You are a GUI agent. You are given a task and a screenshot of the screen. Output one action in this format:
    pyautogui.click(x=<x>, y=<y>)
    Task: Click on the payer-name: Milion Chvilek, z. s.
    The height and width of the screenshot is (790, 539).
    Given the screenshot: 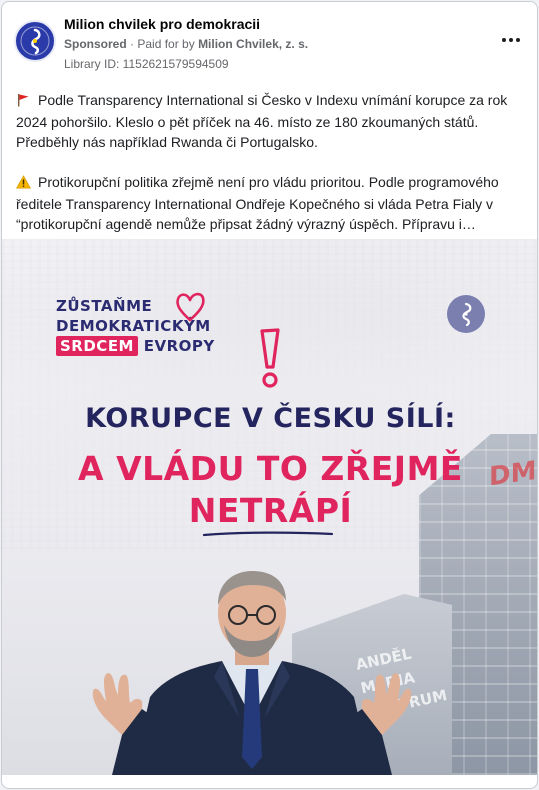 What is the action you would take?
    pyautogui.click(x=253, y=44)
    